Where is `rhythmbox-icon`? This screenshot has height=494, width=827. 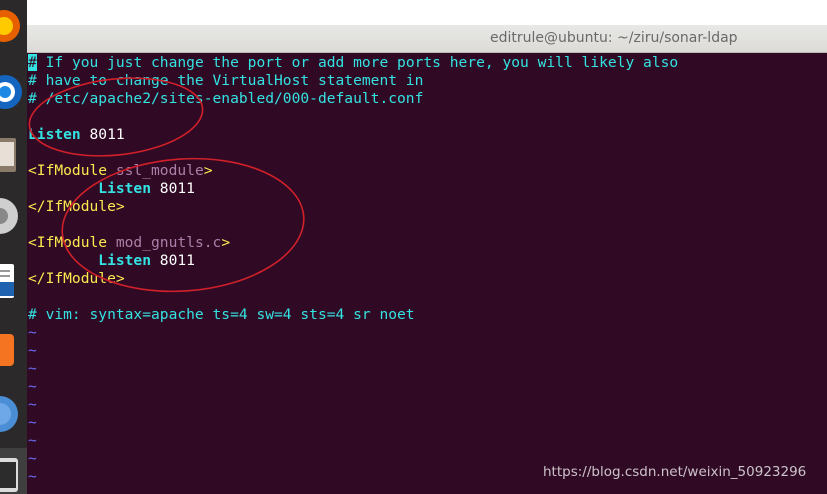
rhythmbox-icon is located at coordinates (13, 218).